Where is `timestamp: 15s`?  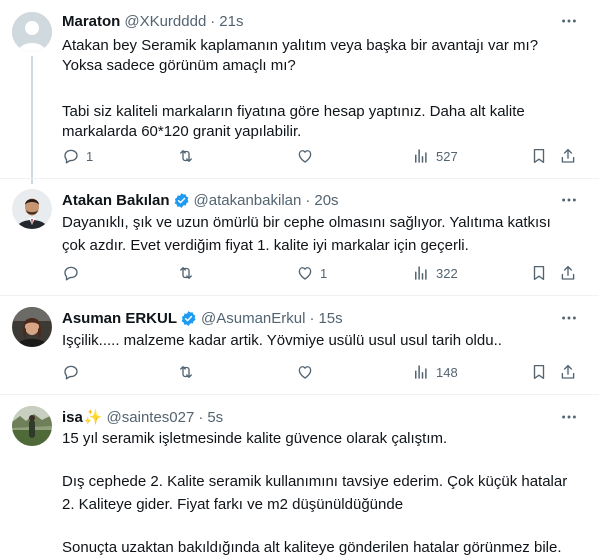
timestamp: 15s is located at coordinates (330, 318).